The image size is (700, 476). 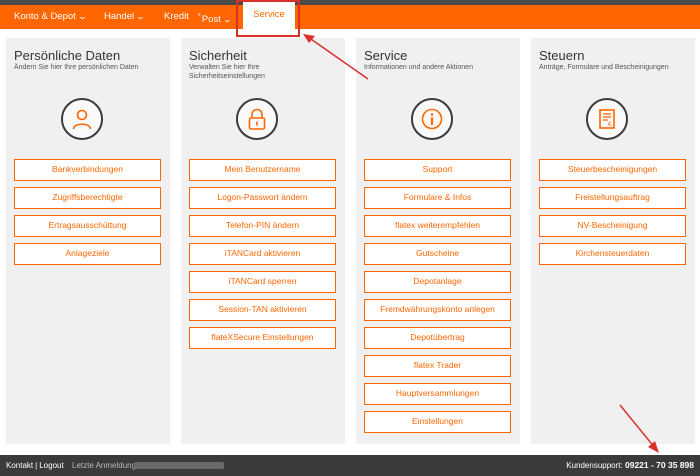 What do you see at coordinates (350, 17) in the screenshot?
I see `main-nav: Konto & Depot⌄ Handel⌄ Kredit *Post⌄` at bounding box center [350, 17].